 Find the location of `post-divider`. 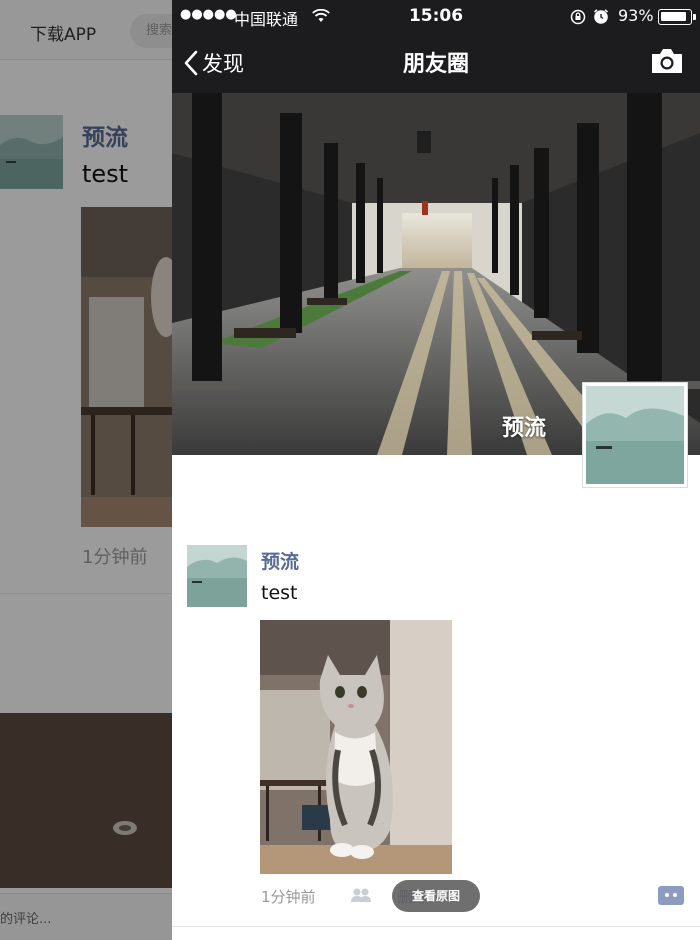

post-divider is located at coordinates (436, 926).